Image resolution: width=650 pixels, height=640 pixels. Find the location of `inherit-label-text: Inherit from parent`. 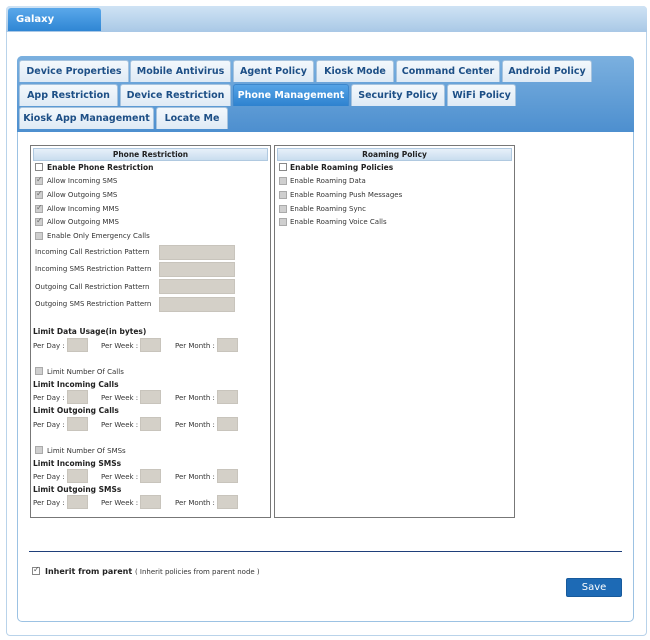

inherit-label-text: Inherit from parent is located at coordinates (89, 571).